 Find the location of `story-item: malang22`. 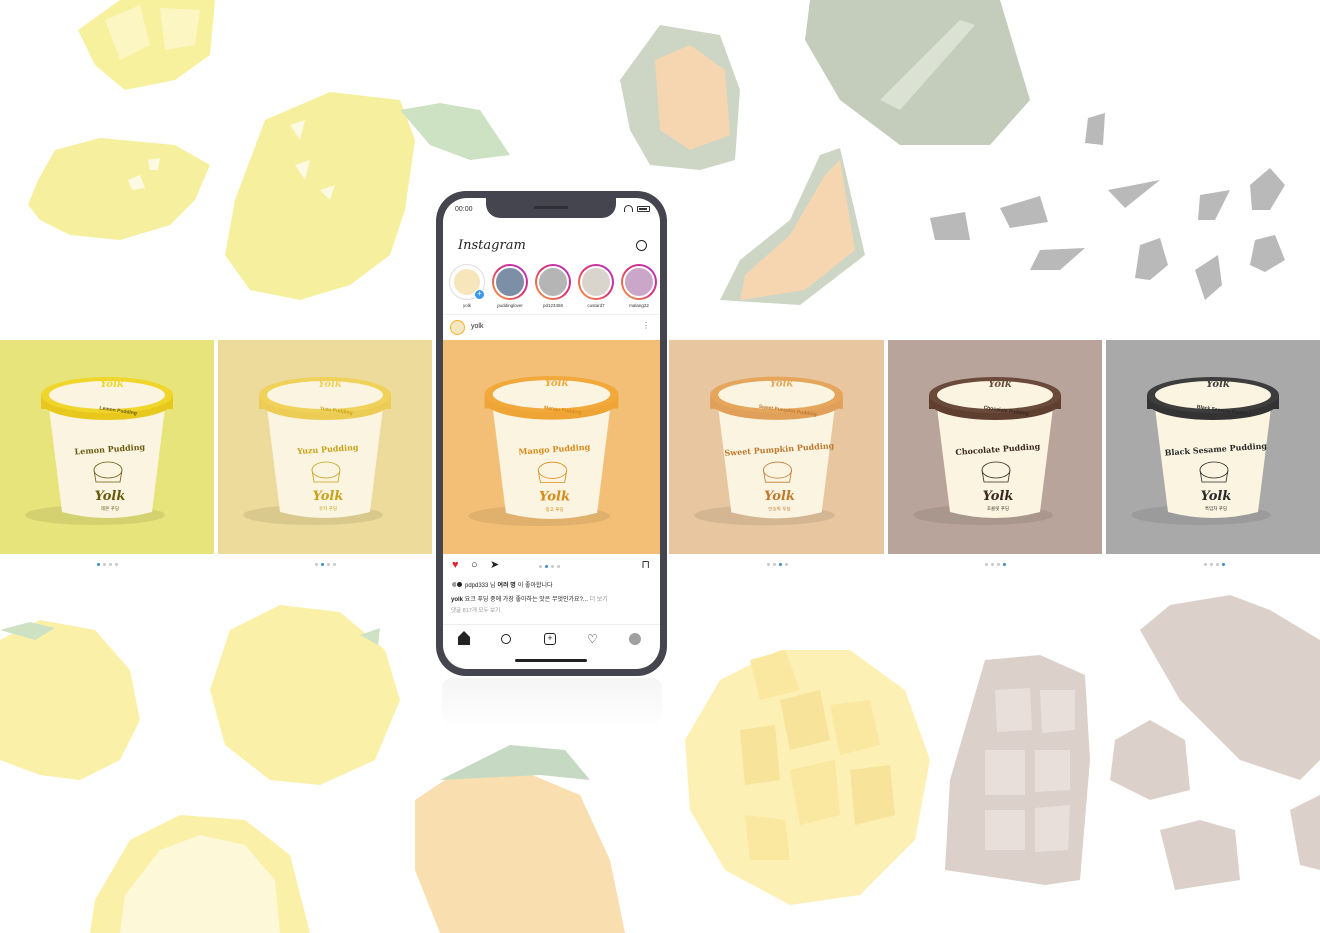

story-item: malang22 is located at coordinates (639, 286).